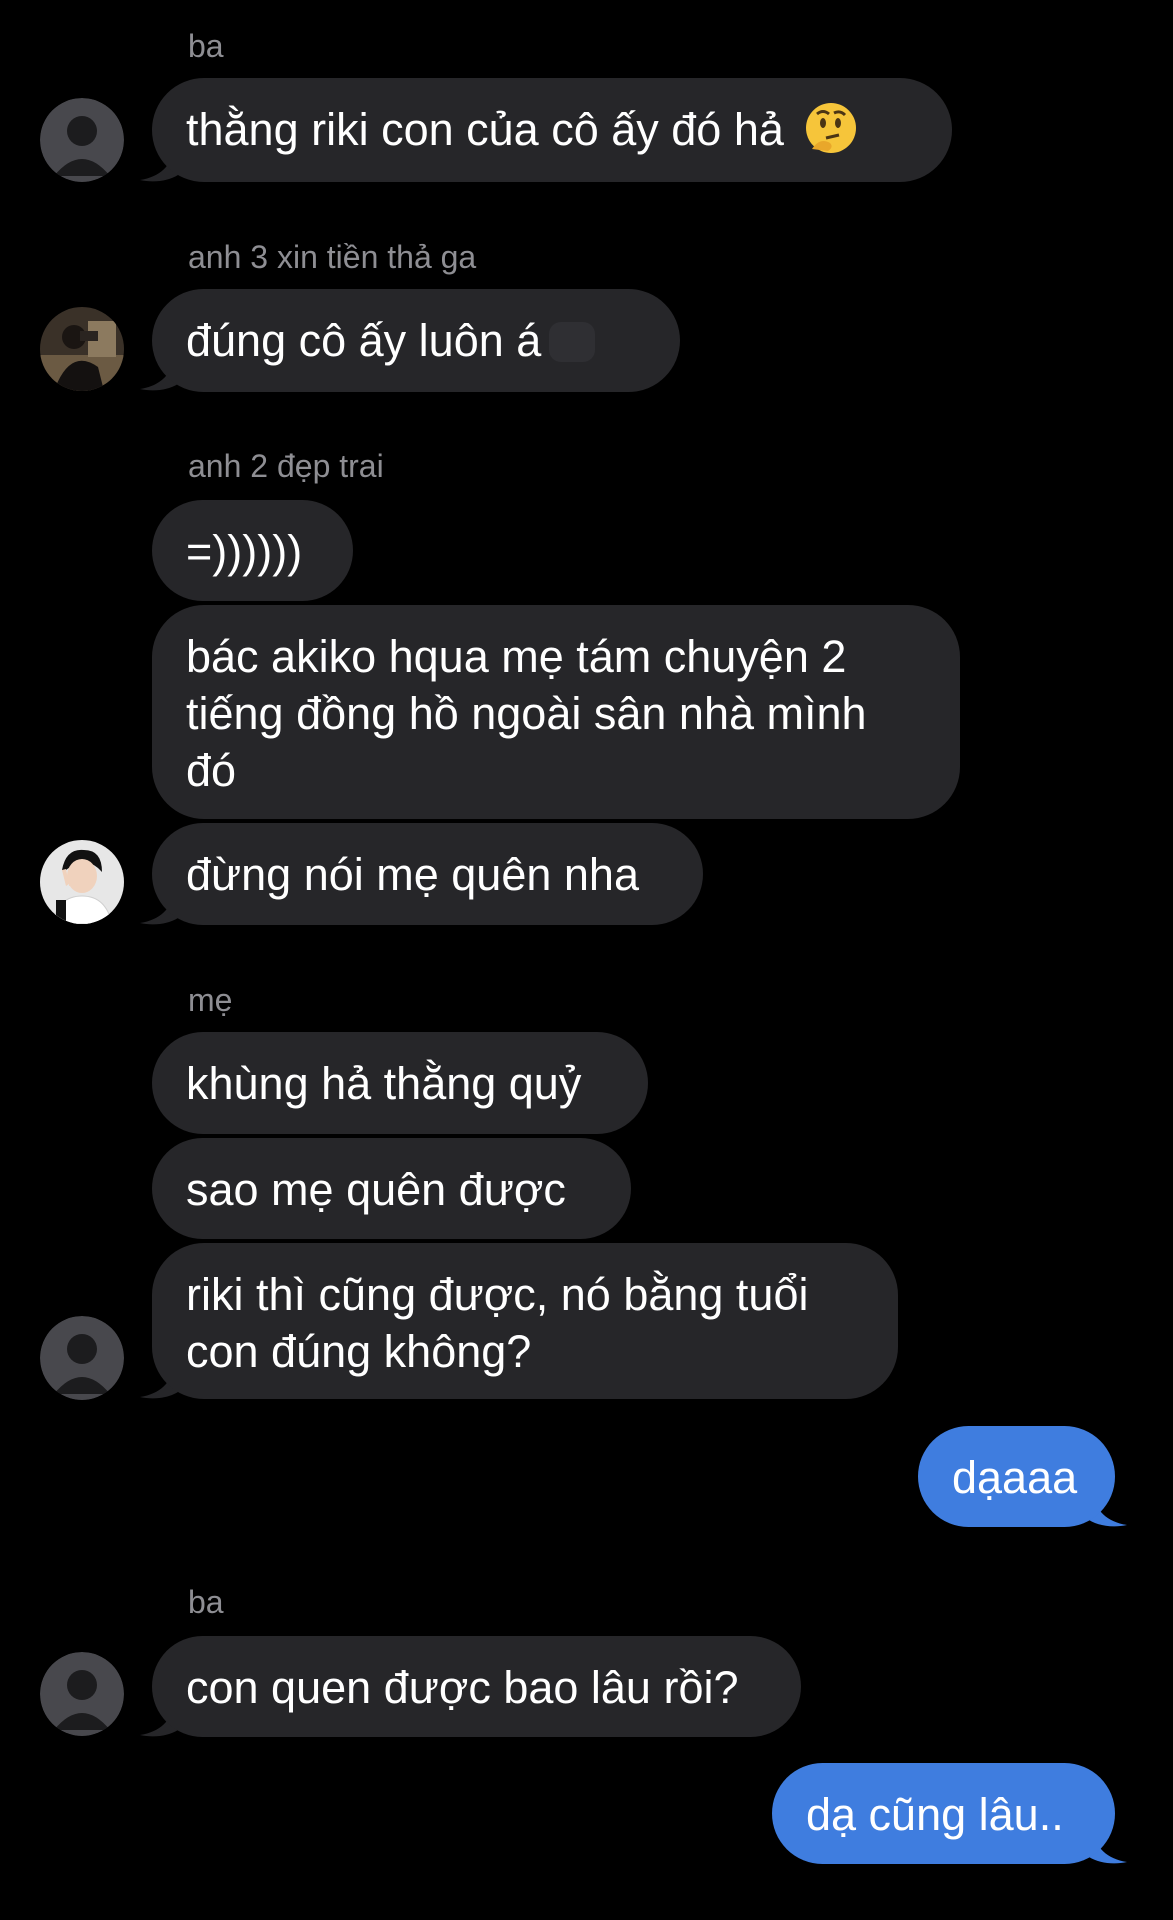 The height and width of the screenshot is (1920, 1173). I want to click on blurred-emoji-icon, so click(572, 342).